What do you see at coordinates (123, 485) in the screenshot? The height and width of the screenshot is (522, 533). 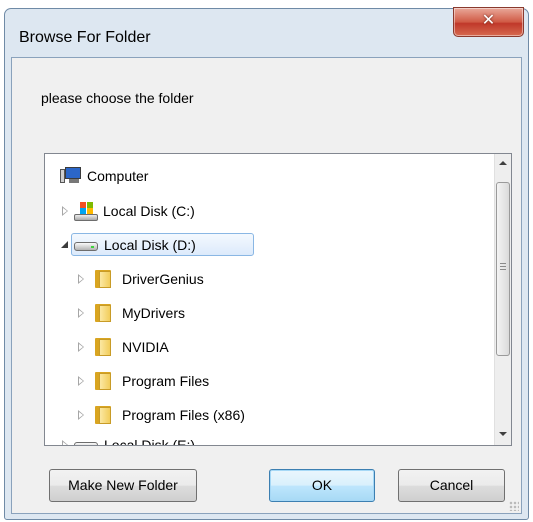 I see `make-new-folder-button: Make New Folder` at bounding box center [123, 485].